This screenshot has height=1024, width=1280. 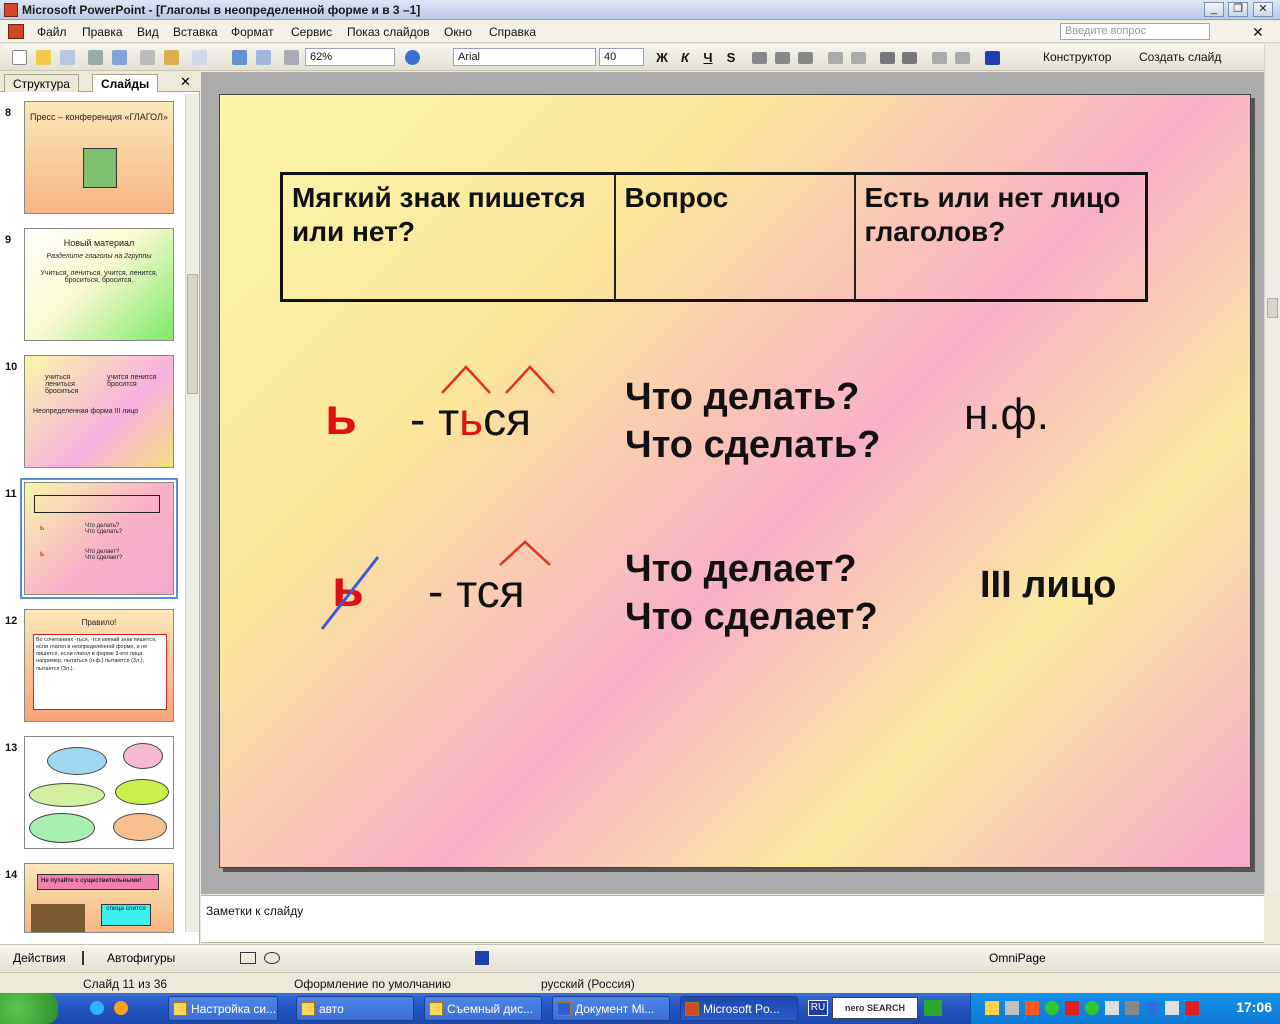 I want to click on chart-icon, so click(x=239, y=57).